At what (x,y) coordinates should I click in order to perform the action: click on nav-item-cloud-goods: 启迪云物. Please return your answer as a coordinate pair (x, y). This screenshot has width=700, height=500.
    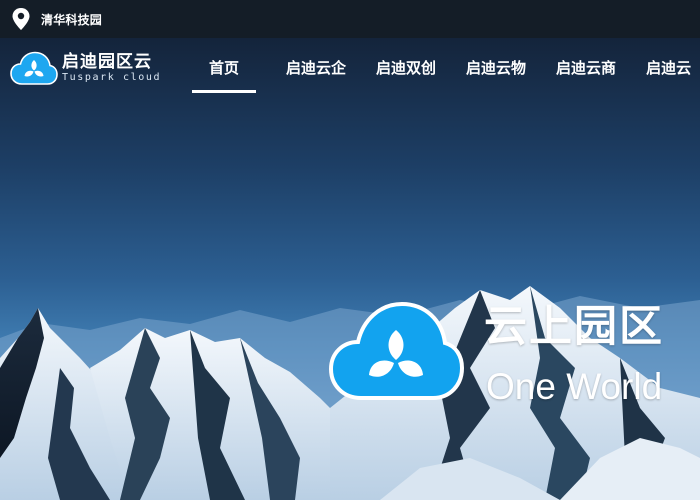
    Looking at the image, I should click on (496, 67).